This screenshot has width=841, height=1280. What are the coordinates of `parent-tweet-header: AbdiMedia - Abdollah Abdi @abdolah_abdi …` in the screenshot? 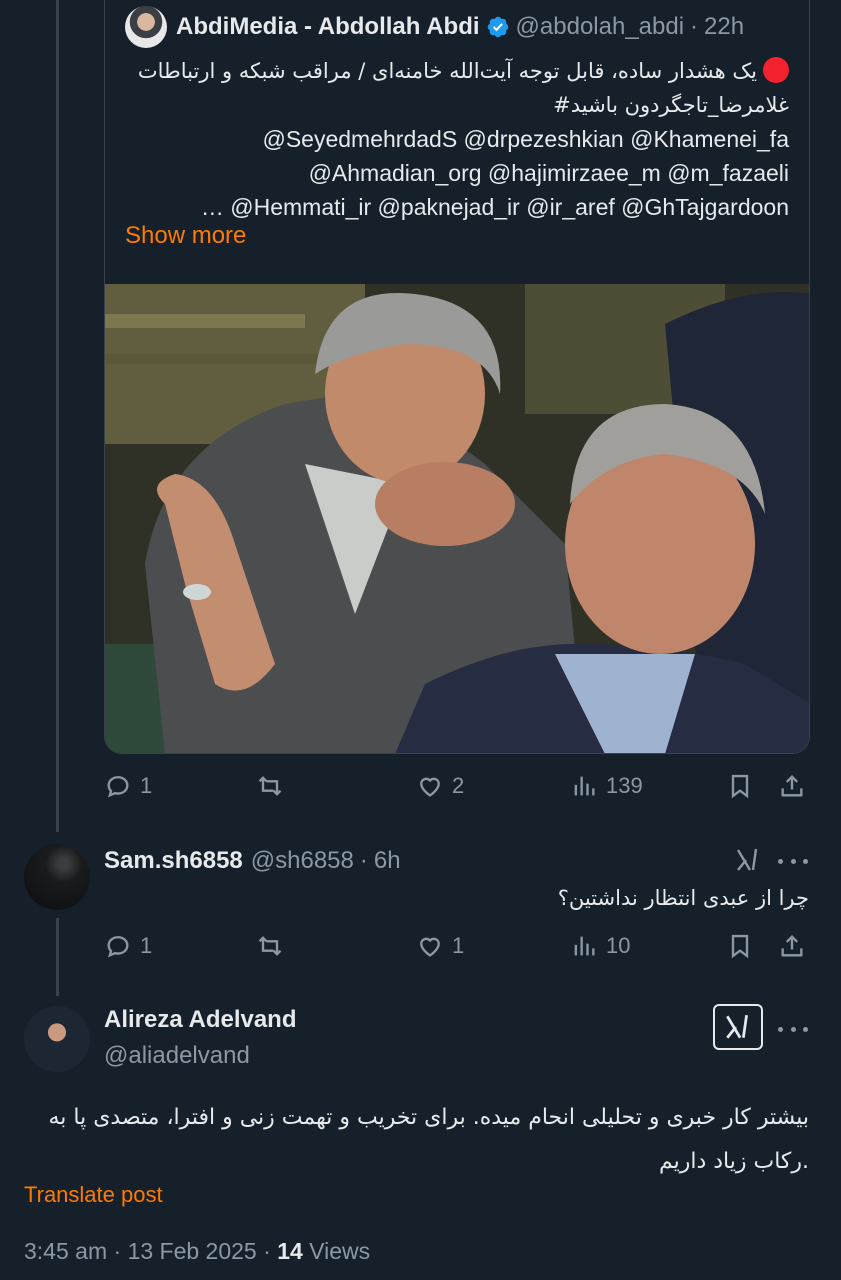 It's located at (434, 27).